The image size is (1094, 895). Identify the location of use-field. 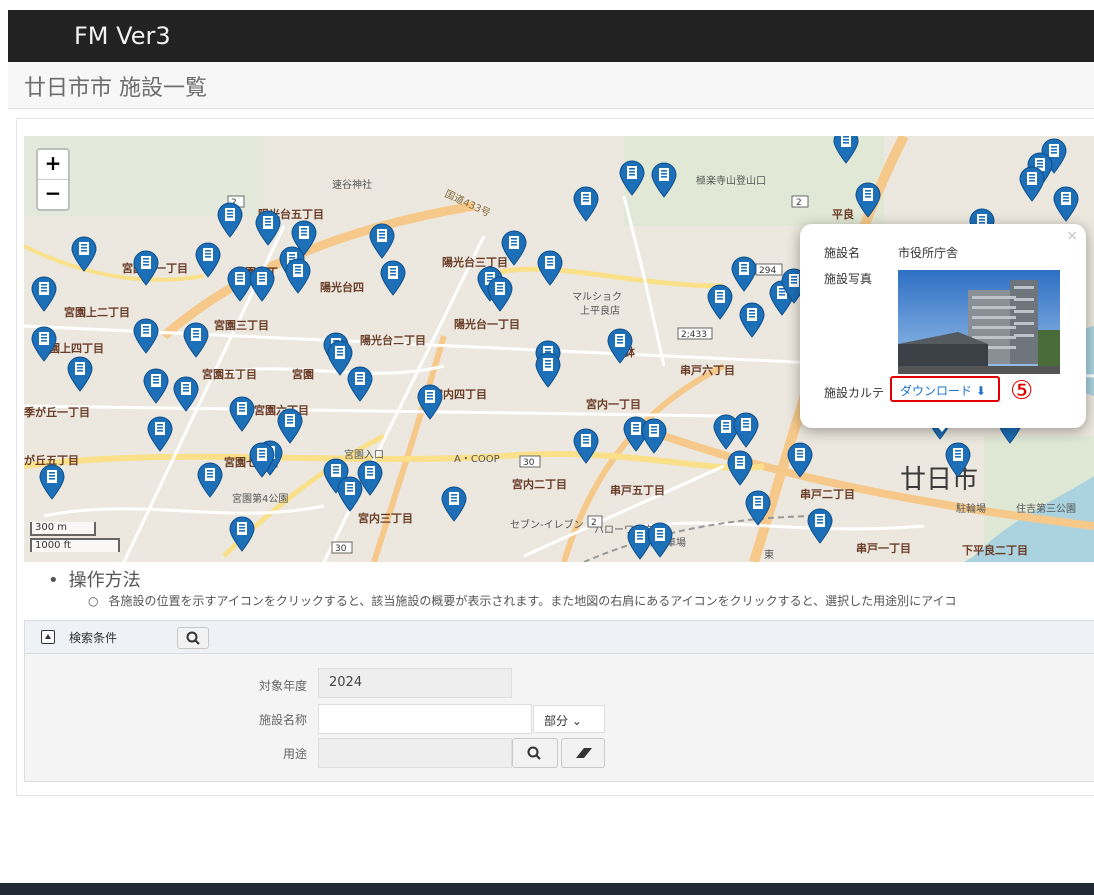
(415, 753).